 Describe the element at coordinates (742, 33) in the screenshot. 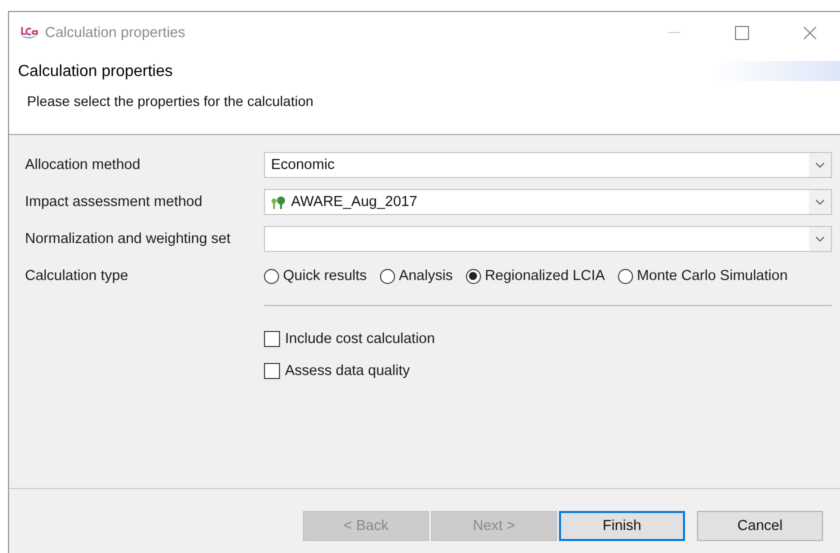

I see `maximize-icon` at that location.